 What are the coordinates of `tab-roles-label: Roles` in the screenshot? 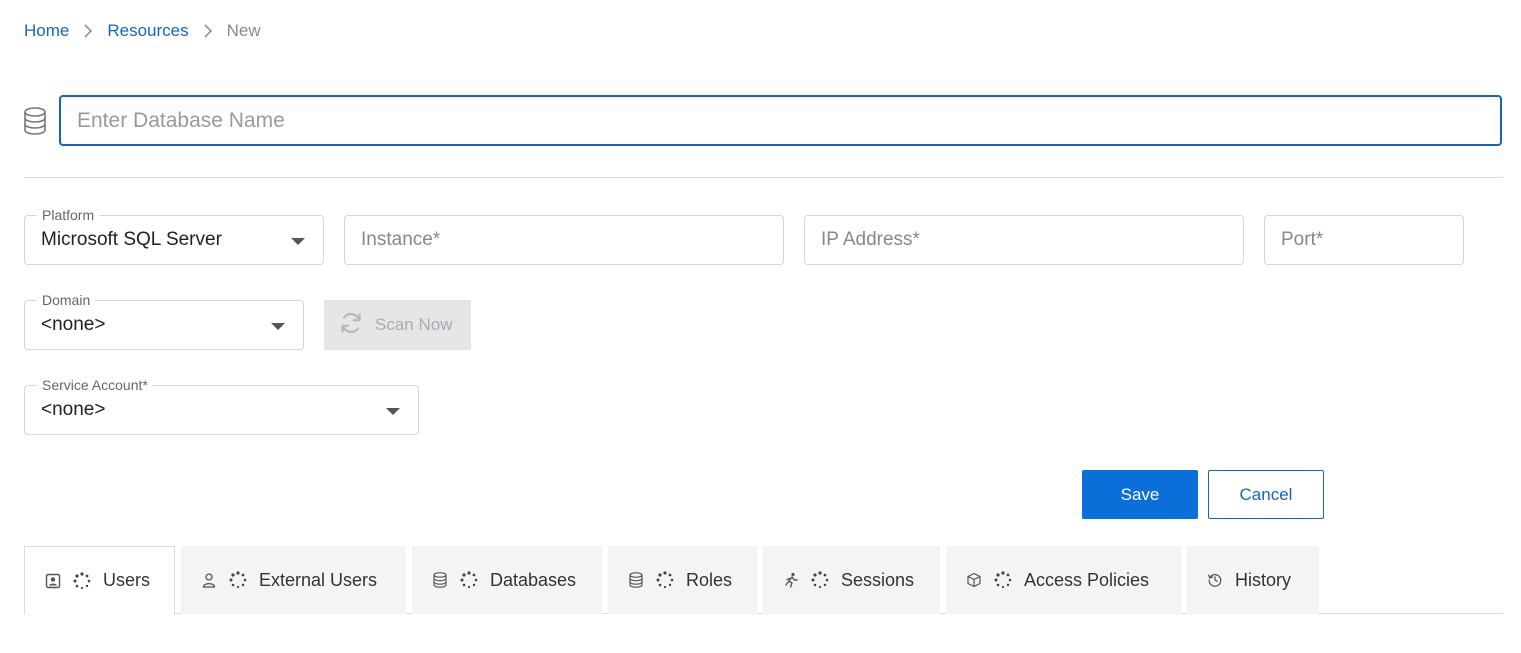 It's located at (709, 579).